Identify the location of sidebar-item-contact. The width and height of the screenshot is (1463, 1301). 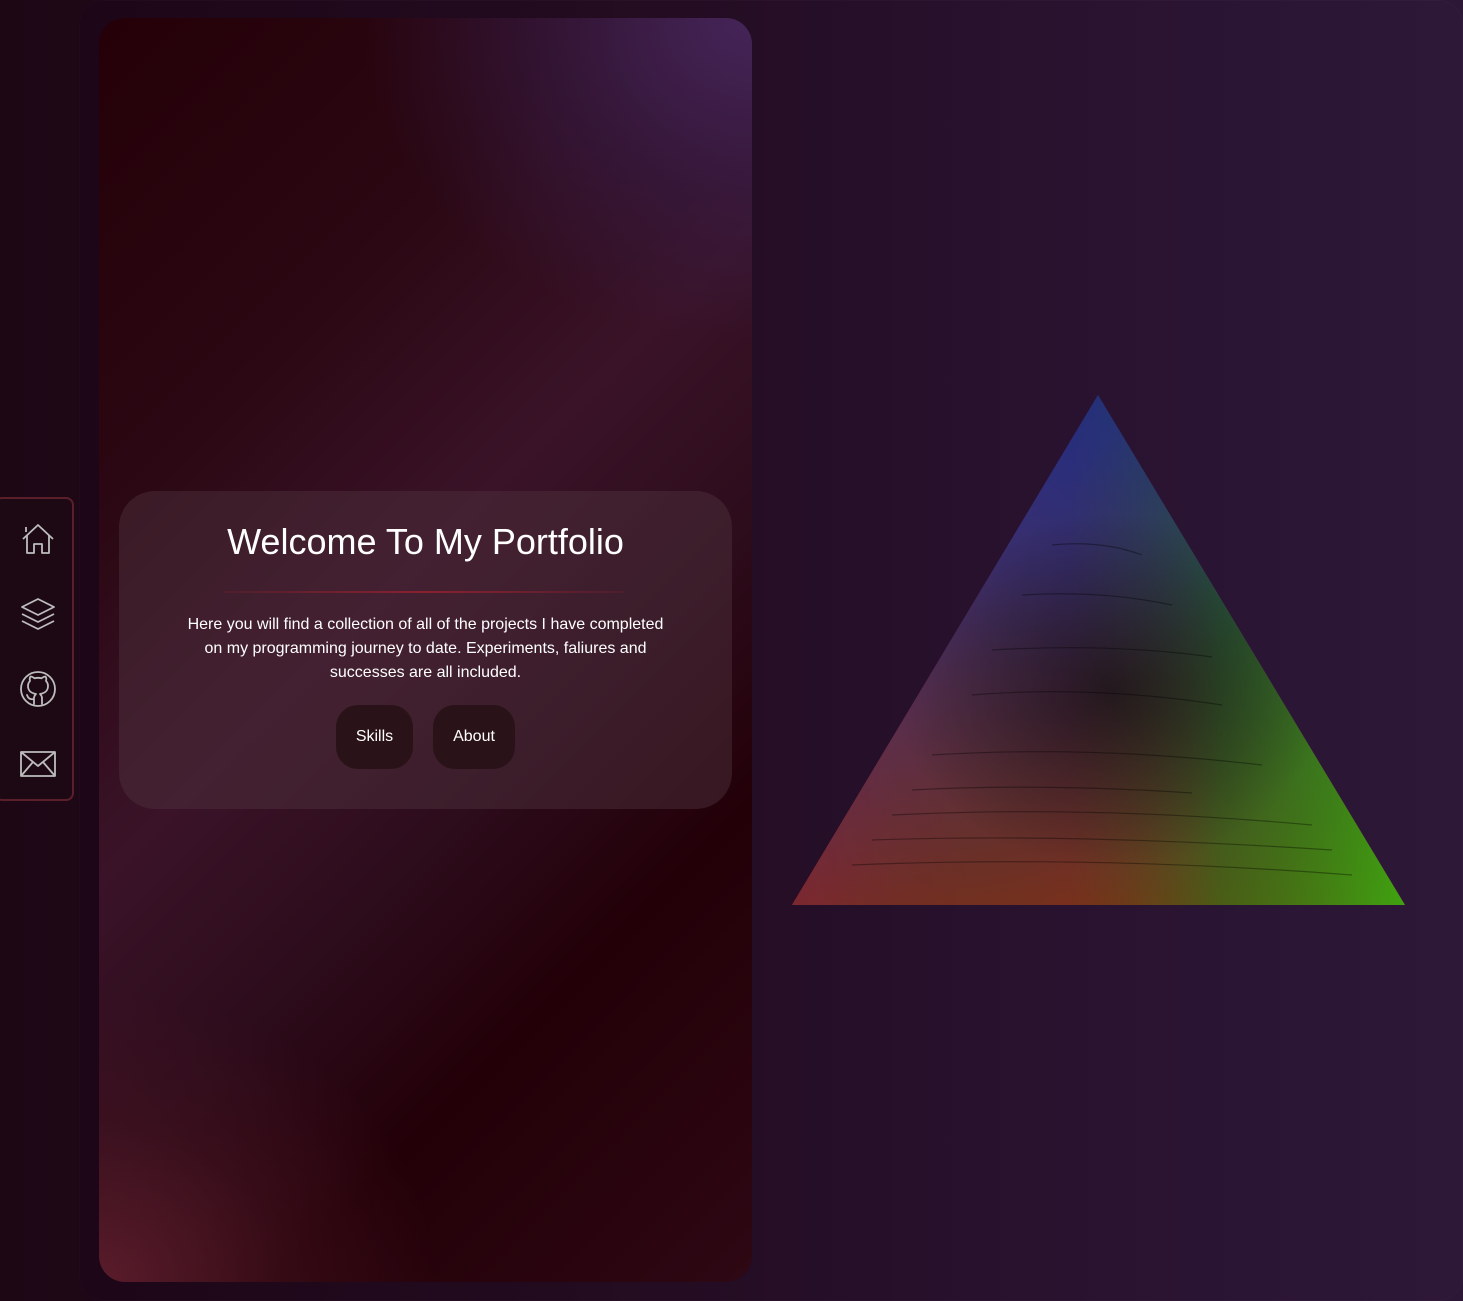
(38, 764).